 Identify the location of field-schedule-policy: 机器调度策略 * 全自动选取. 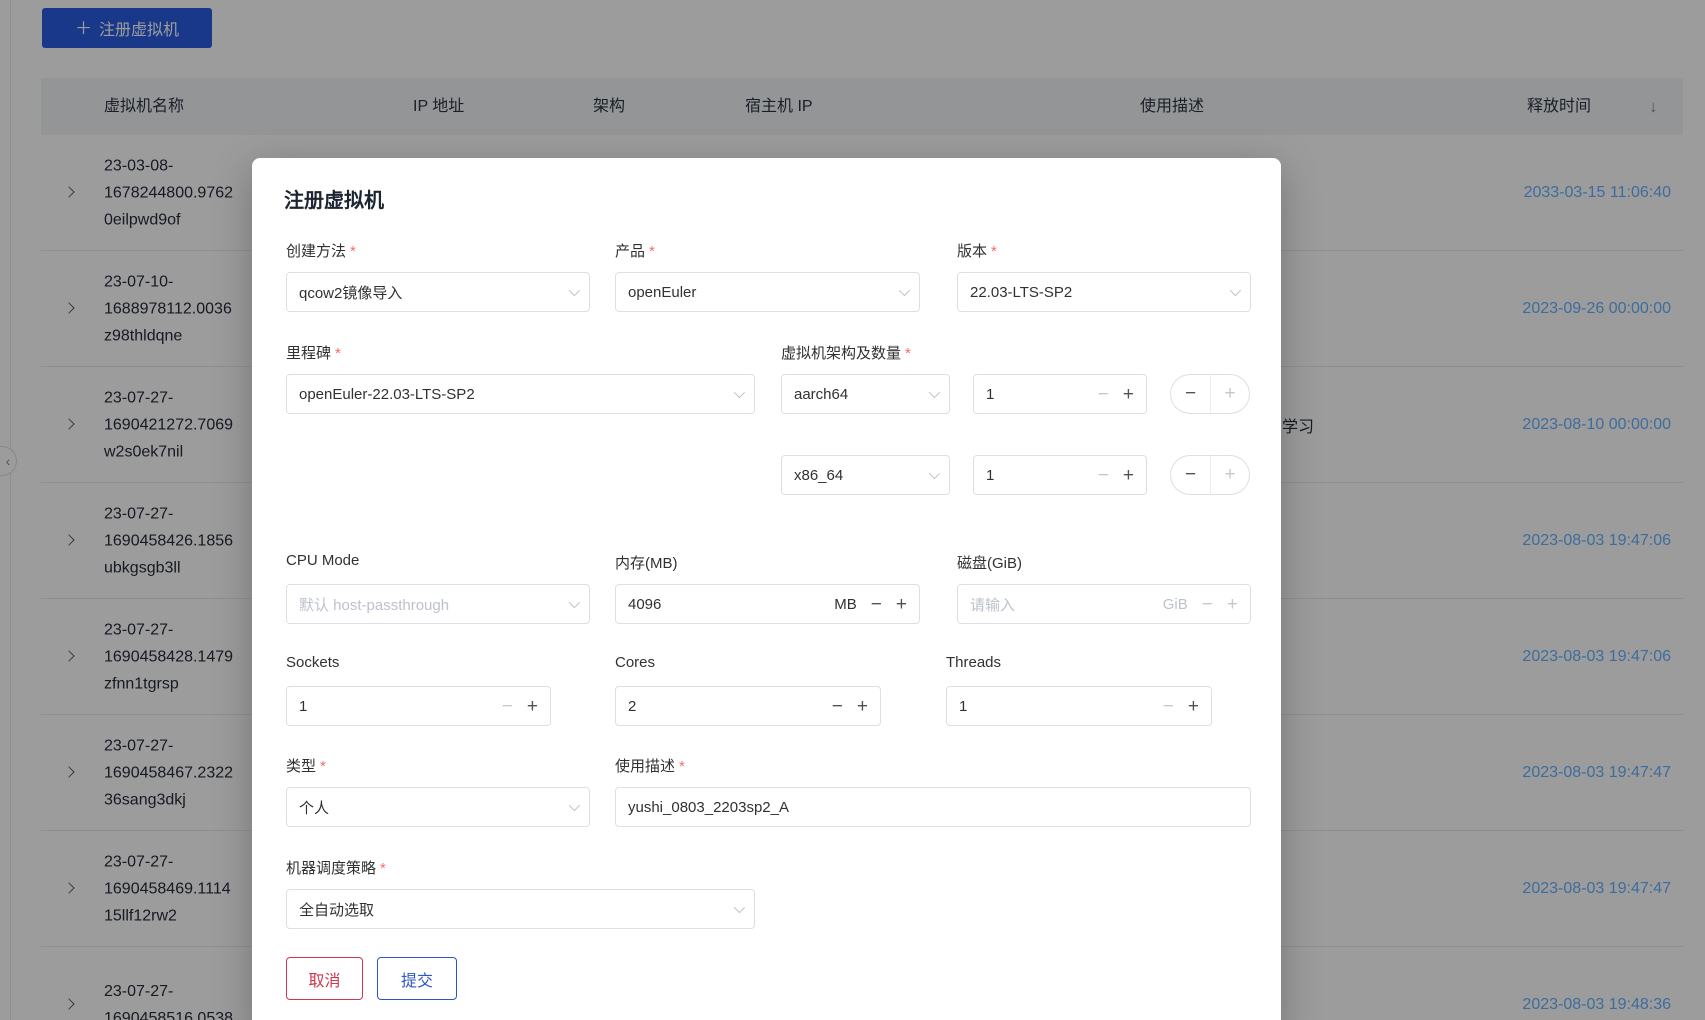
(520, 893).